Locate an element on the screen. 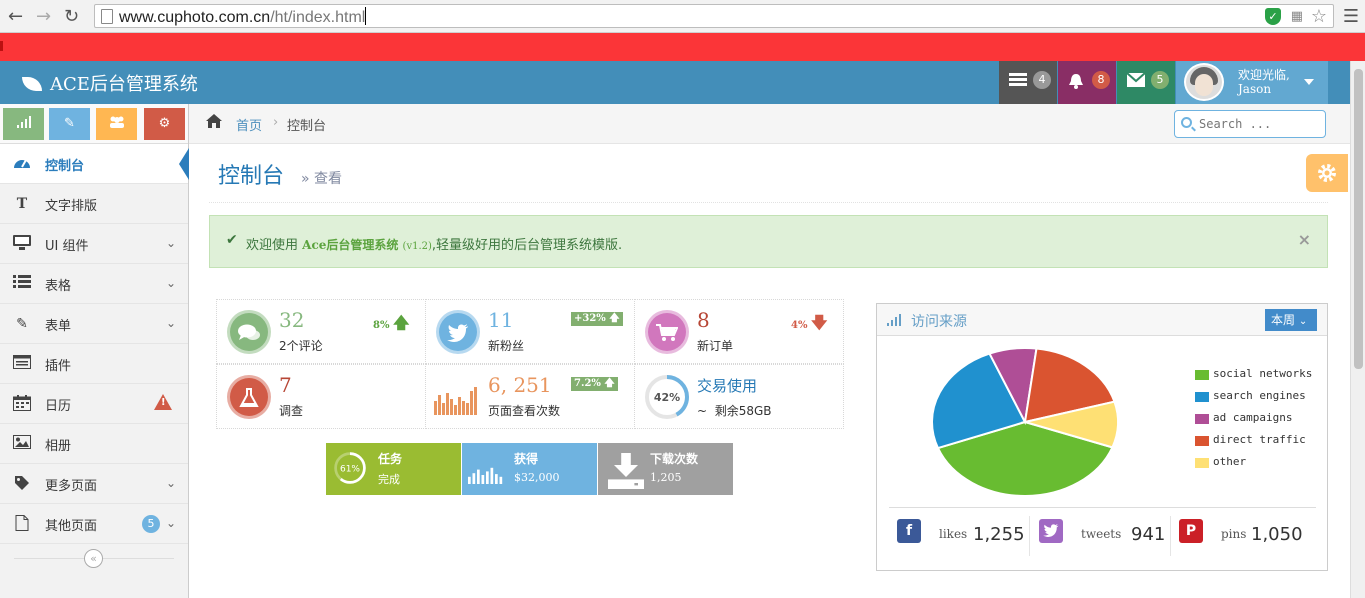  widget-title: 访问来源 is located at coordinates (939, 322).